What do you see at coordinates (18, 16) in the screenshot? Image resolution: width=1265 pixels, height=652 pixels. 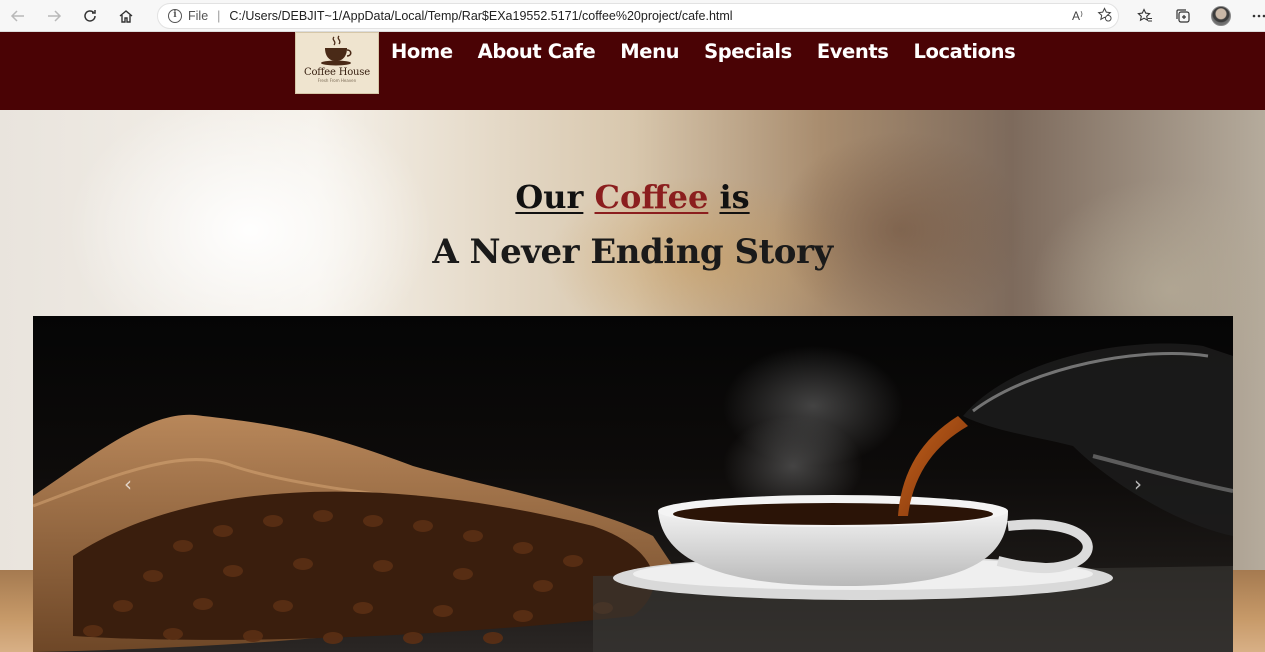 I see `back-icon` at bounding box center [18, 16].